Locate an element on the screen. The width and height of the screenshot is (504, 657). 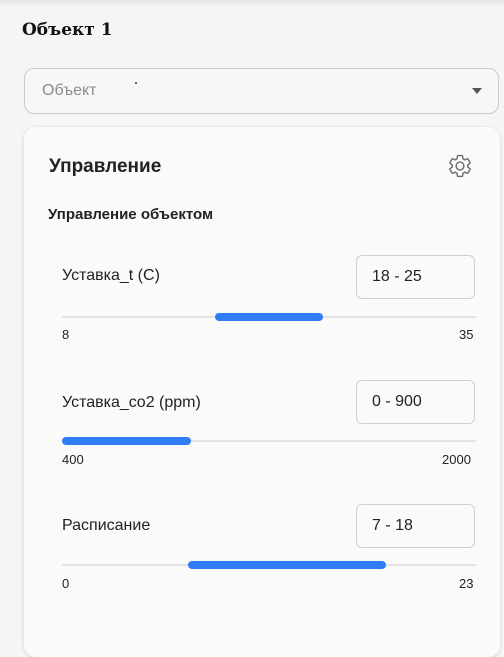
chevron-down-icon is located at coordinates (477, 91).